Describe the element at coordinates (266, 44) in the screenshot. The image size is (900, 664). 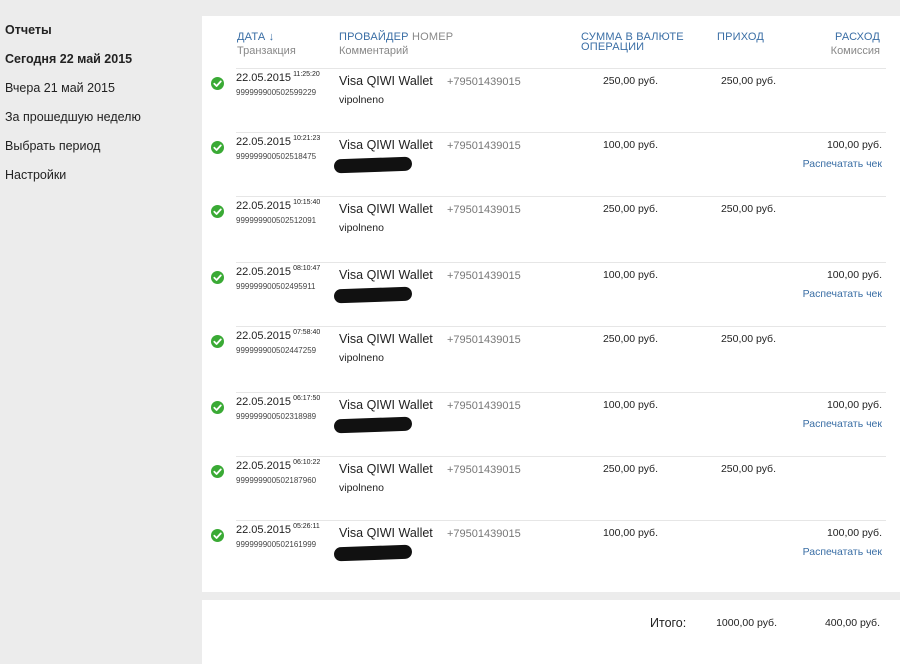
I see `header-date-col: ДАТА ↓ Транзакция` at that location.